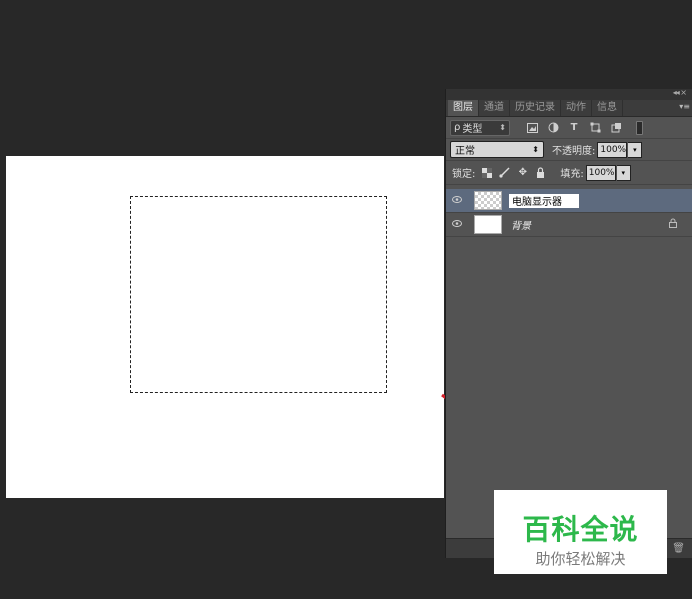 The height and width of the screenshot is (599, 692). I want to click on layer-list: 电脑显示器 背景, so click(569, 213).